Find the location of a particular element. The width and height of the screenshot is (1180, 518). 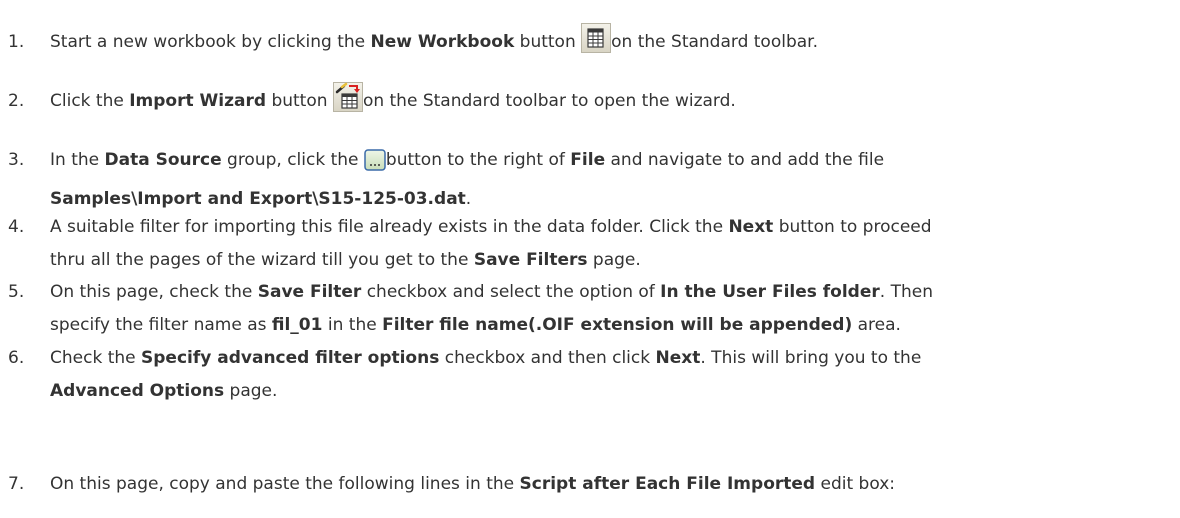

step-text: . is located at coordinates (468, 199).